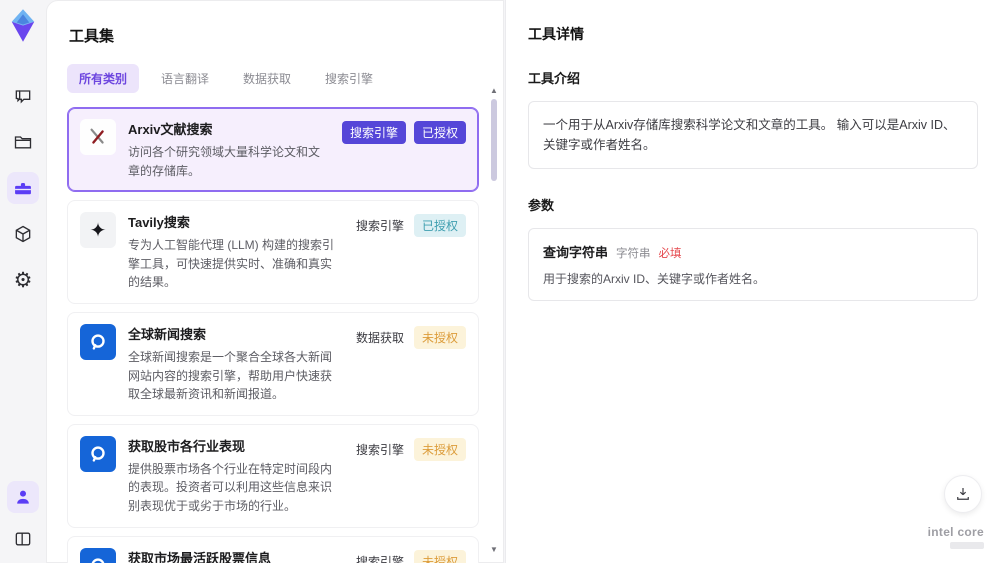  What do you see at coordinates (670, 254) in the screenshot?
I see `param-required-flag: 必填` at bounding box center [670, 254].